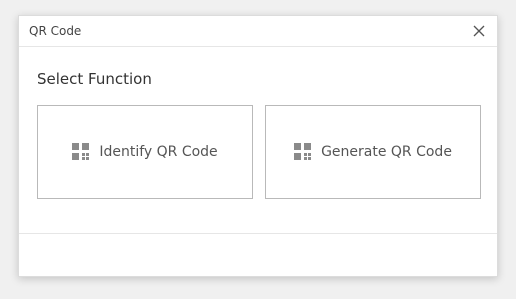  What do you see at coordinates (55, 31) in the screenshot?
I see `dialog-title: QR Code` at bounding box center [55, 31].